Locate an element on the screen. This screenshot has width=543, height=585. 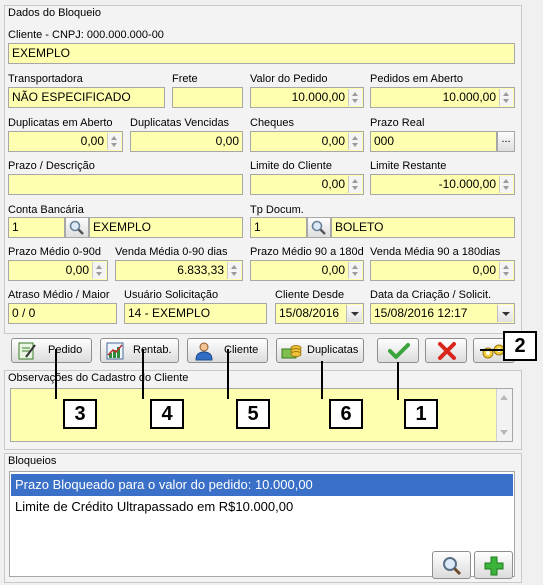
pedido-button: Pedido is located at coordinates (51, 350).